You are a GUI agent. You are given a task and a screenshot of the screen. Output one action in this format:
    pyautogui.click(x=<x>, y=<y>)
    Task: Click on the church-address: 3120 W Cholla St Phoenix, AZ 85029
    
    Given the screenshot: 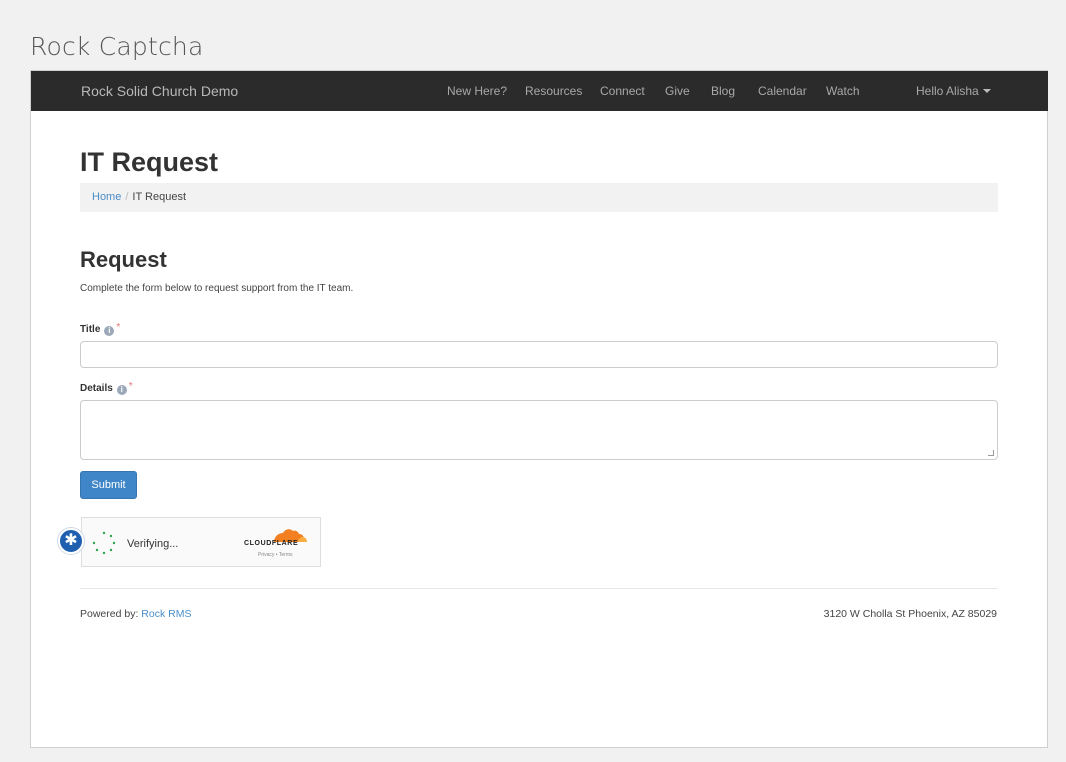 What is the action you would take?
    pyautogui.click(x=910, y=614)
    